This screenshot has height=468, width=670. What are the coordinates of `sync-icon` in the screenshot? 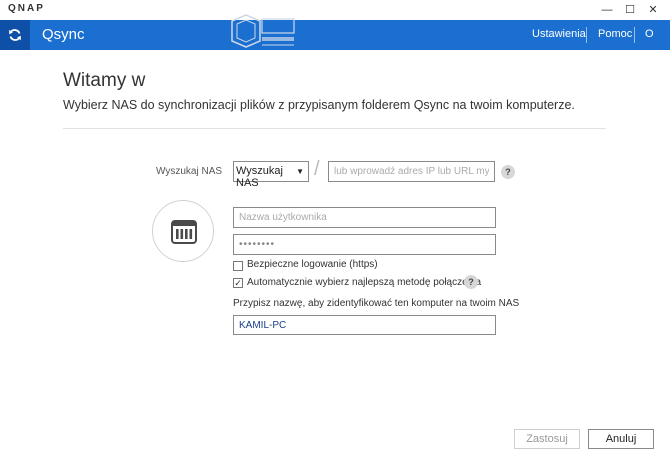 It's located at (15, 35).